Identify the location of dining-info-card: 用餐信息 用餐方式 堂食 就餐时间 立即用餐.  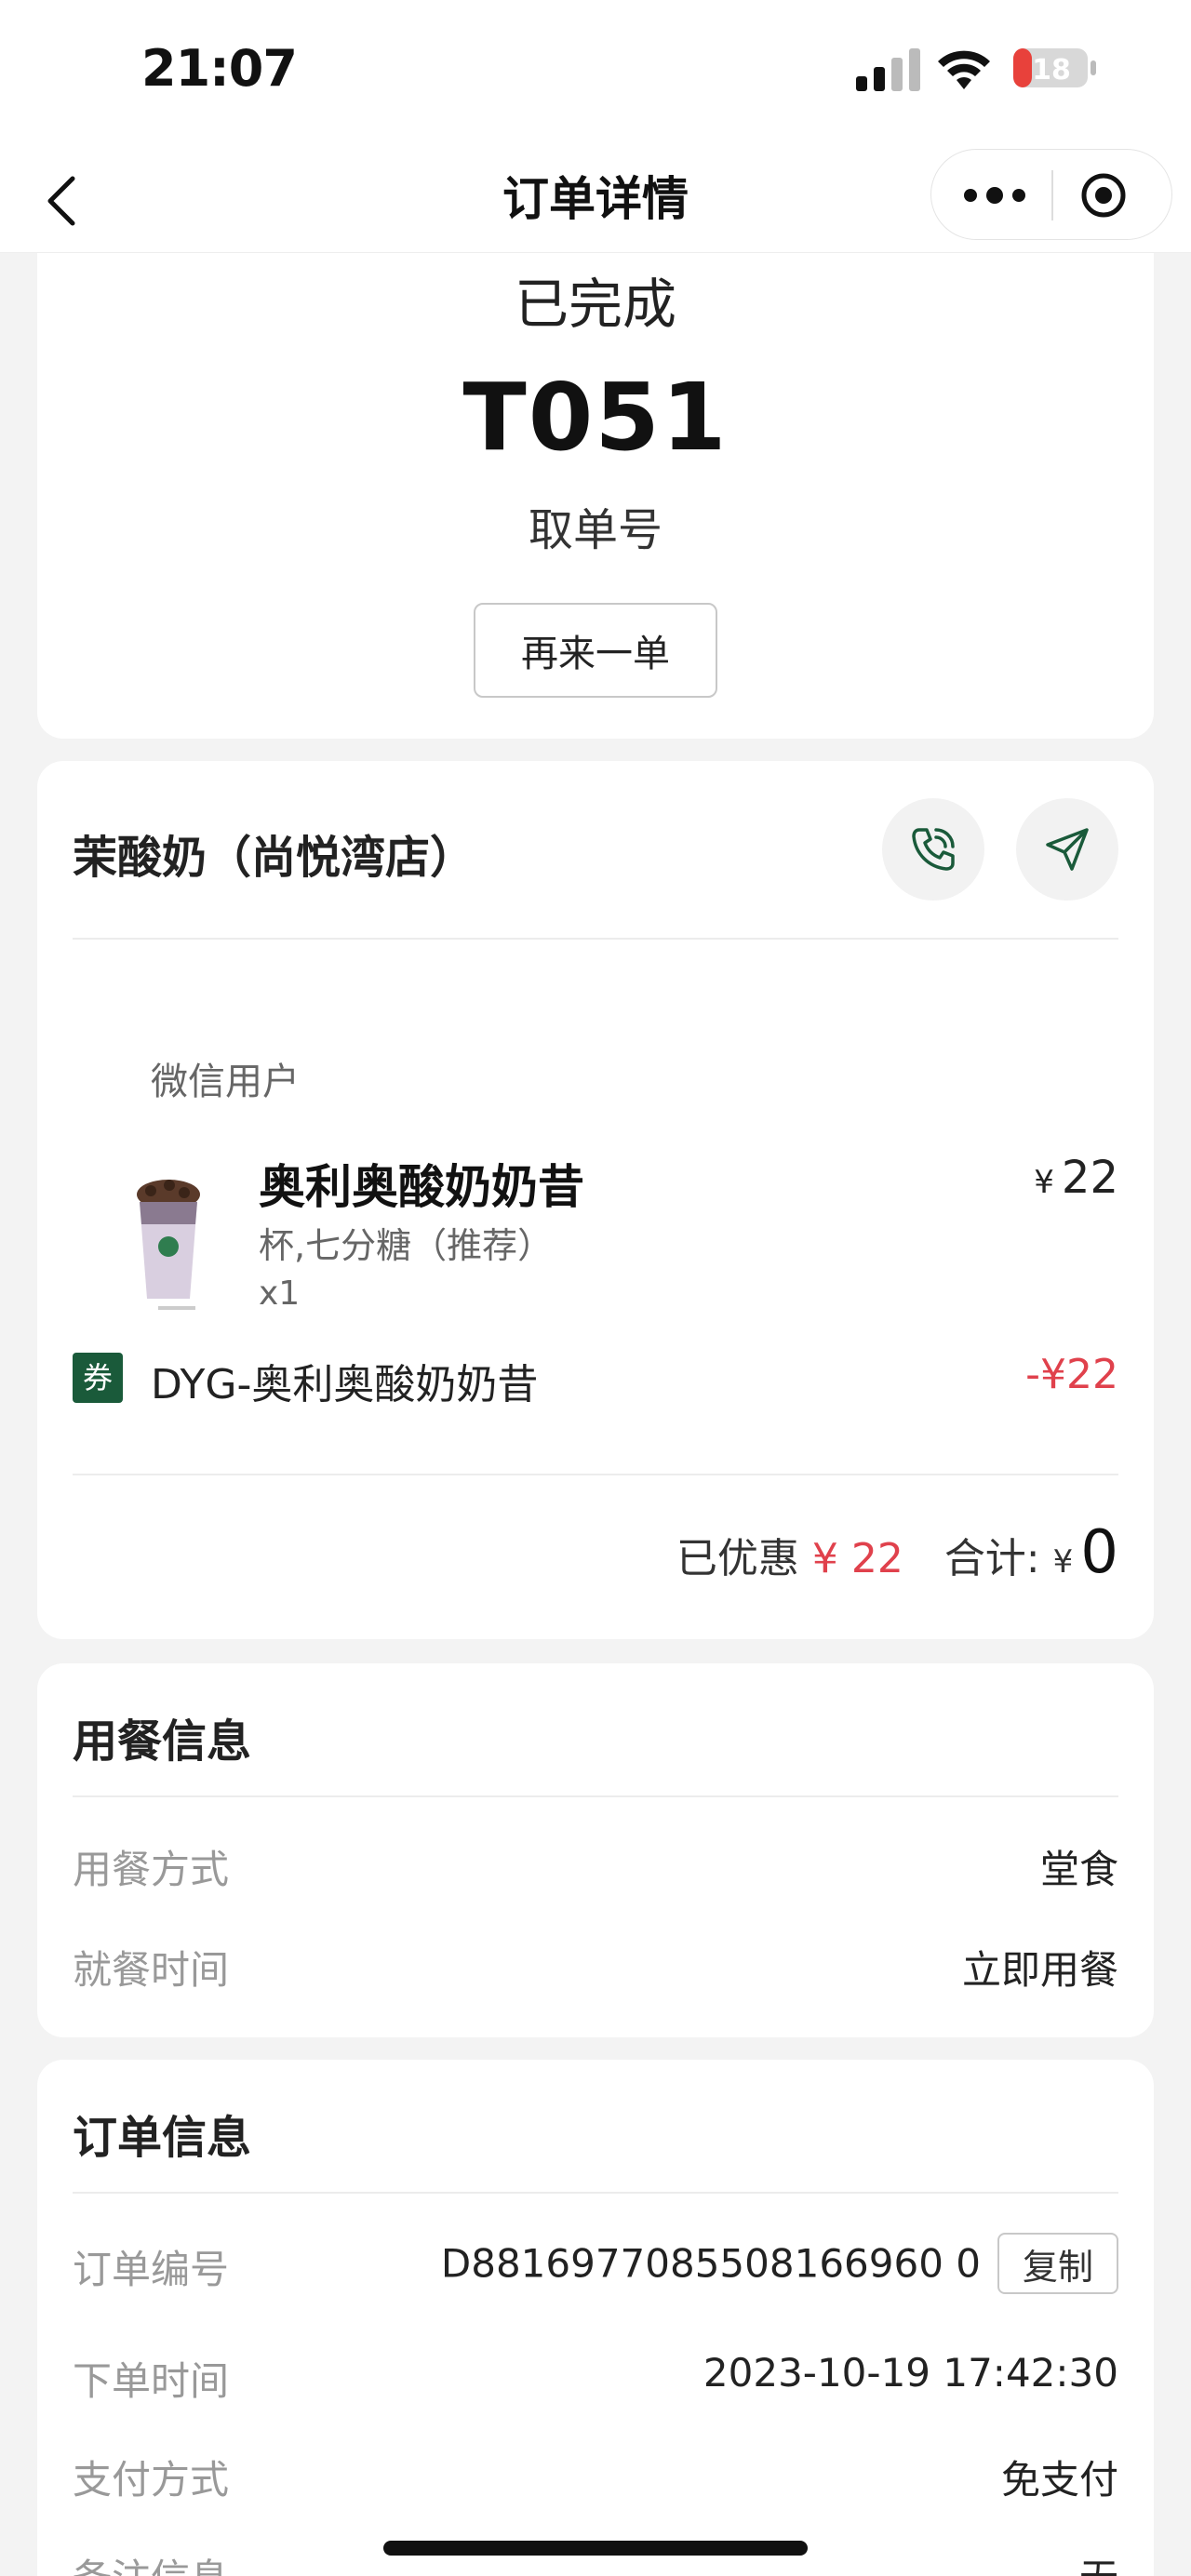
(595, 1850).